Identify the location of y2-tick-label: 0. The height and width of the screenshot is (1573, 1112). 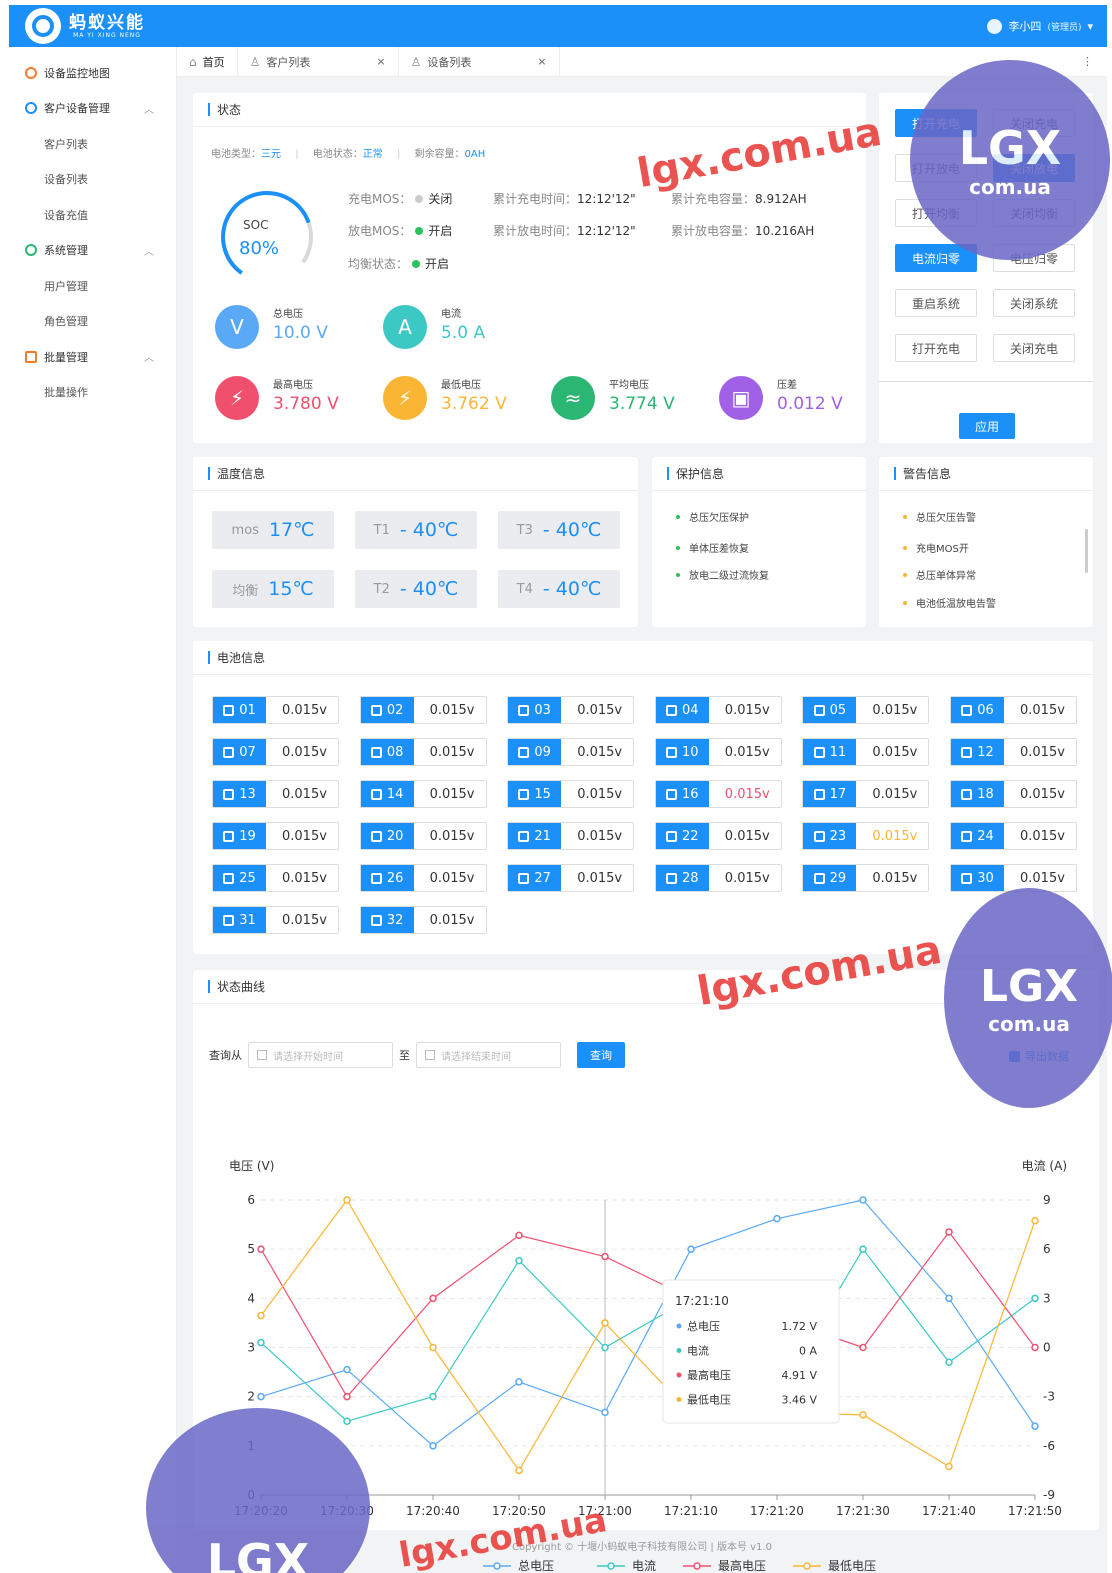
(1047, 1348).